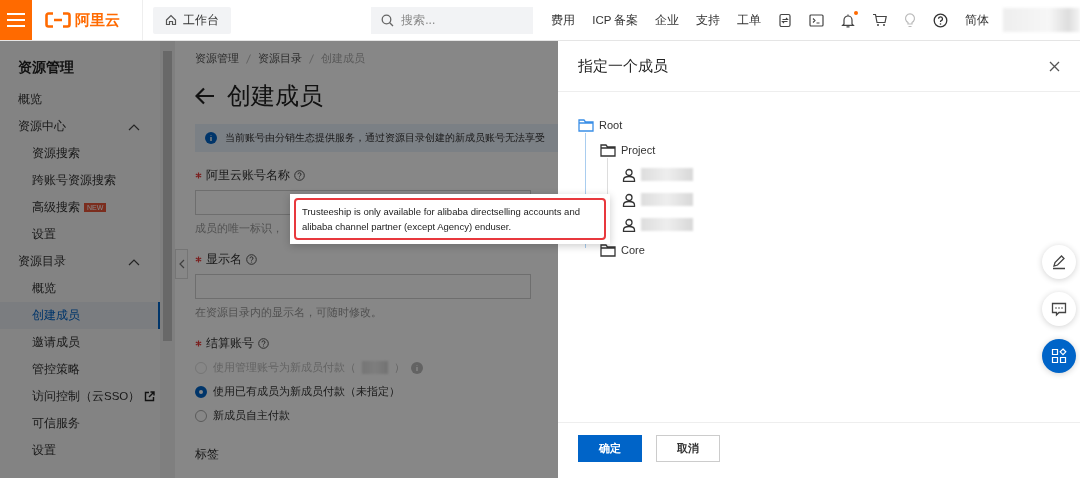 The height and width of the screenshot is (478, 1080). I want to click on sidebar-title: 资源管理, so click(46, 68).